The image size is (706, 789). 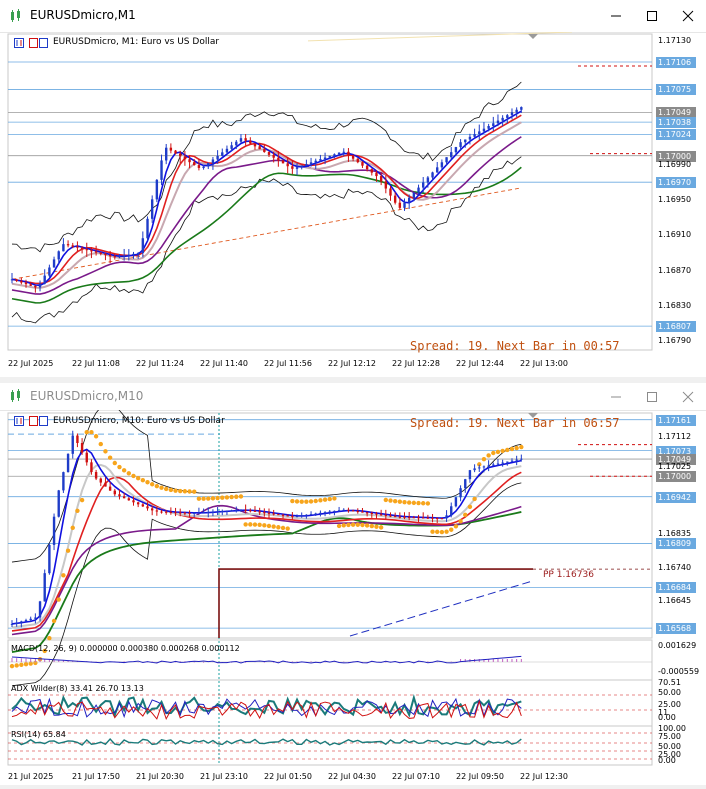 What do you see at coordinates (96, 776) in the screenshot?
I see `time-axis-label: 21 Jul 17:50` at bounding box center [96, 776].